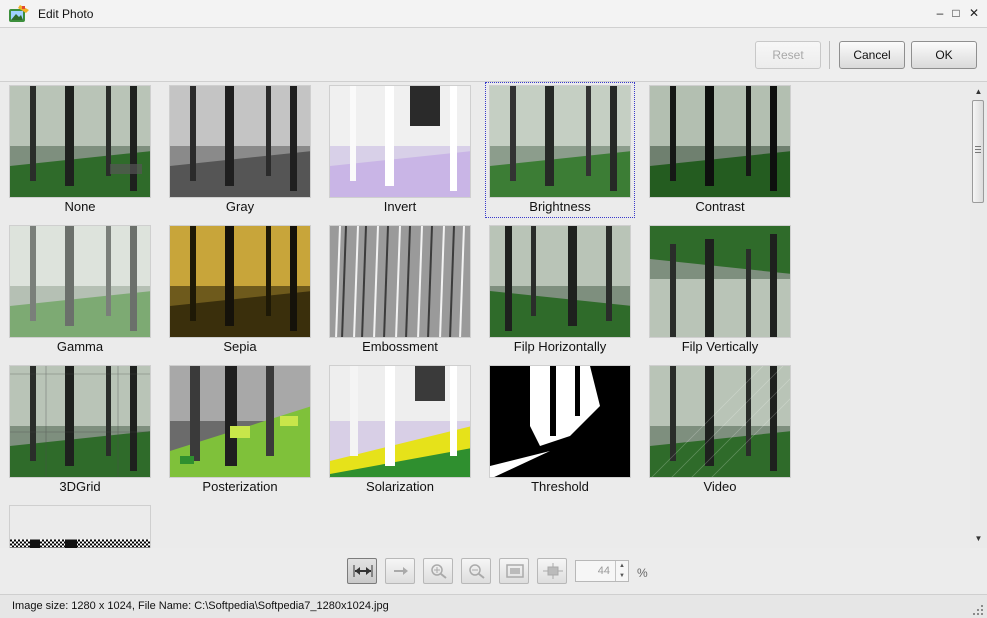 The image size is (987, 618). I want to click on fit-width-icon, so click(363, 571).